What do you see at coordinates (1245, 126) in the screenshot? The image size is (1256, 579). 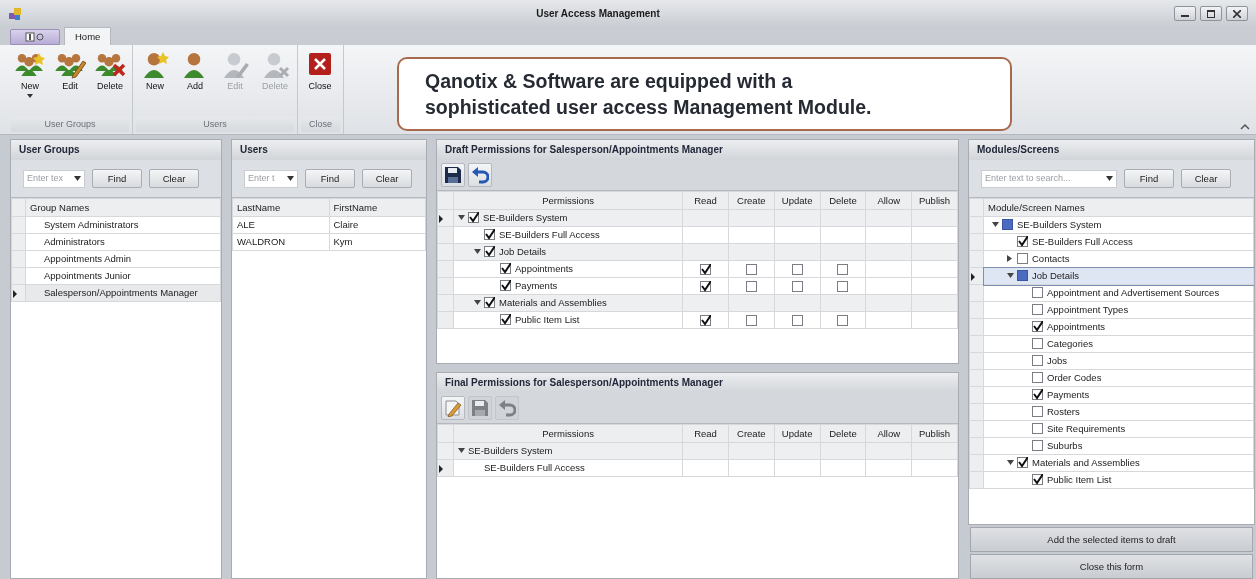 I see `collapse-icon` at bounding box center [1245, 126].